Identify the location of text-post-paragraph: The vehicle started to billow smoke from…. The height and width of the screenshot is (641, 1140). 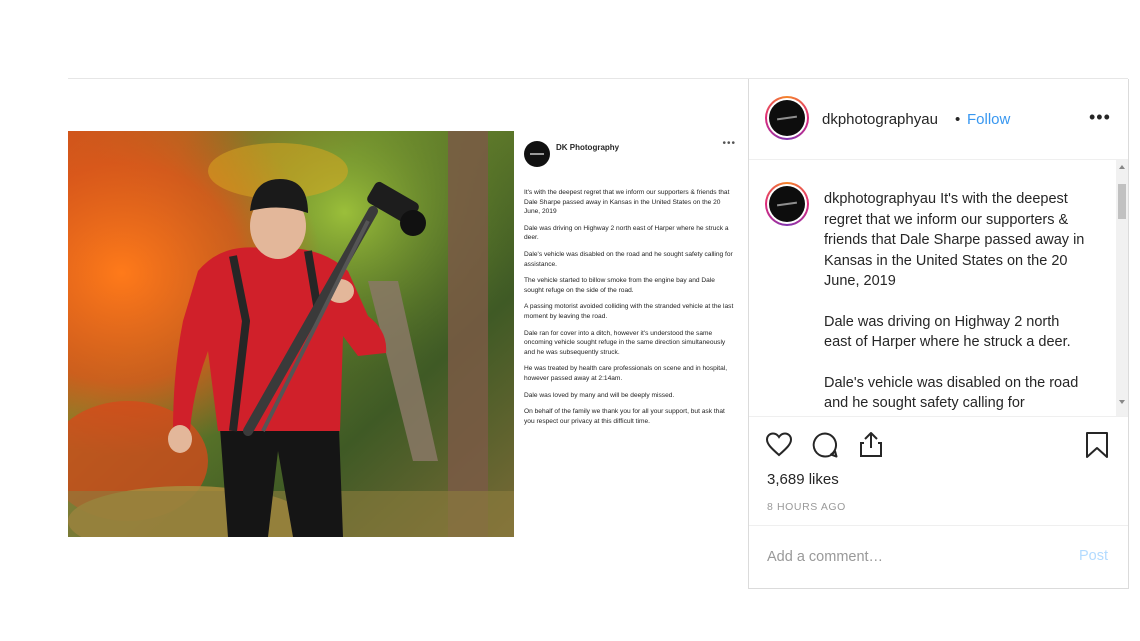
(619, 285).